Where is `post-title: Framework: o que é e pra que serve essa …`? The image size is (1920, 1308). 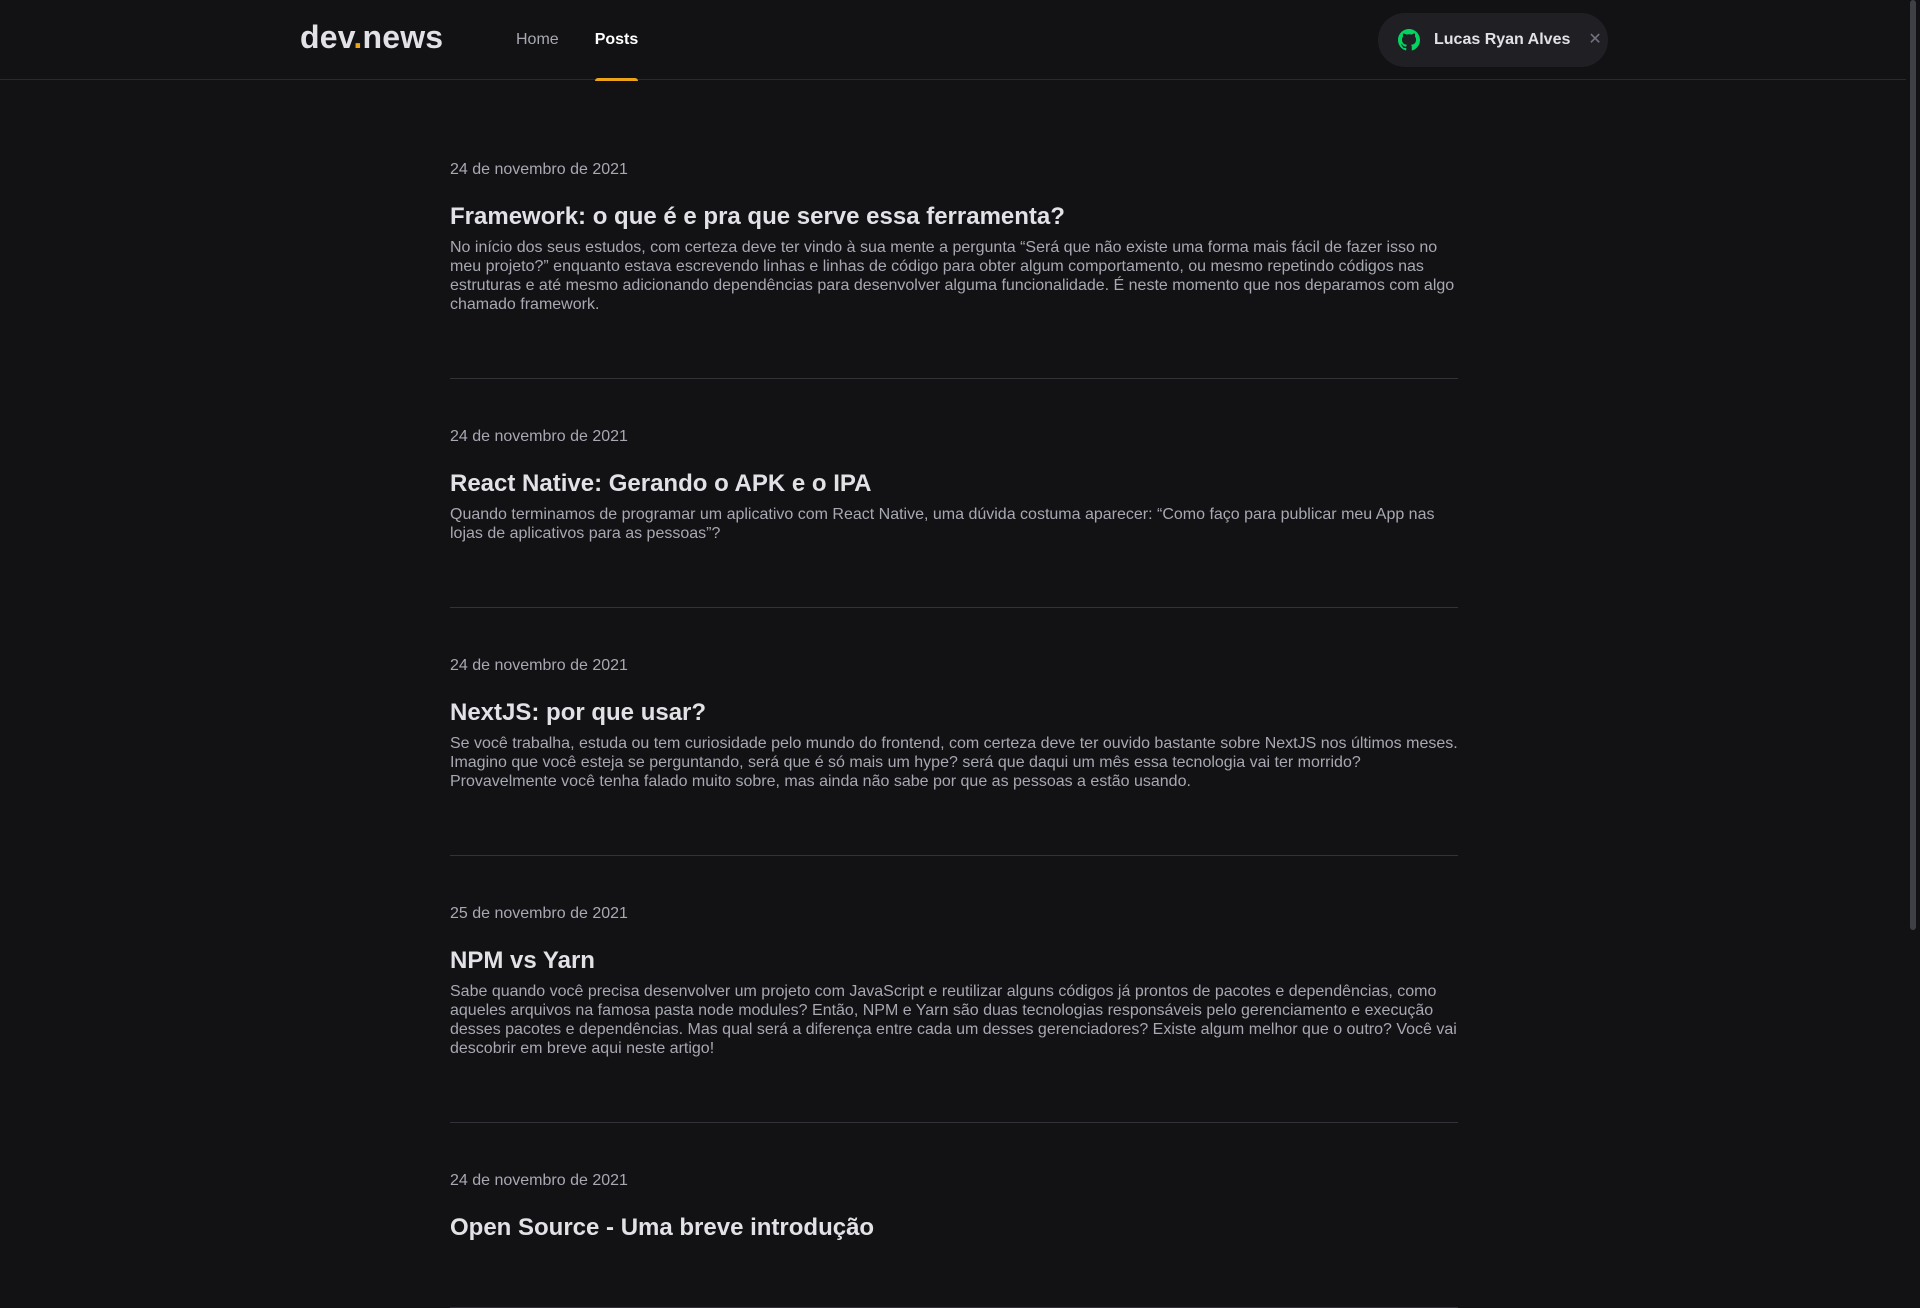
post-title: Framework: o que é e pra que serve essa … is located at coordinates (757, 216).